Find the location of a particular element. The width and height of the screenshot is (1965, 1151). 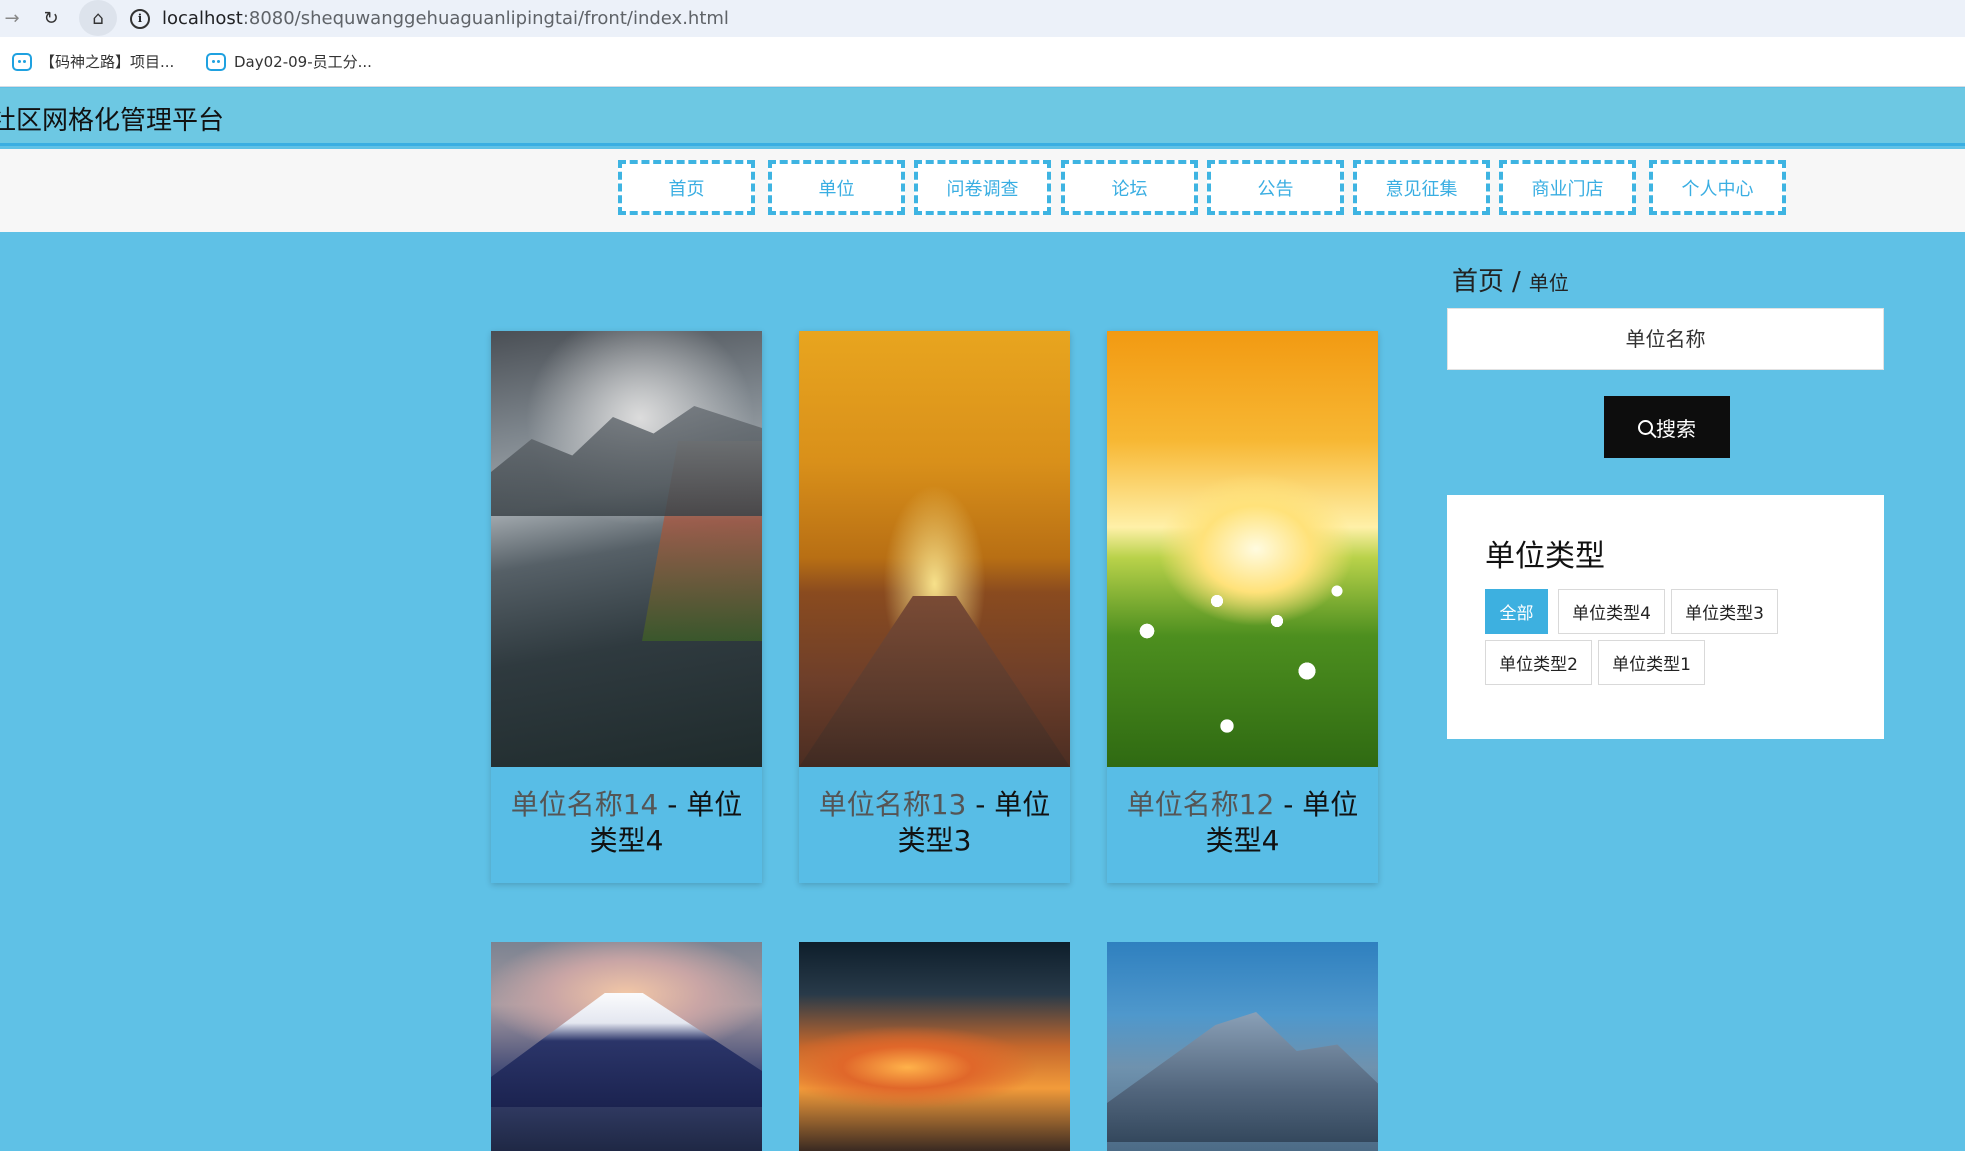

unit-type-filter-panel: 单位类型 全部 单位类型4 单位类型3 单位类型2 单位类型1 is located at coordinates (1665, 617).